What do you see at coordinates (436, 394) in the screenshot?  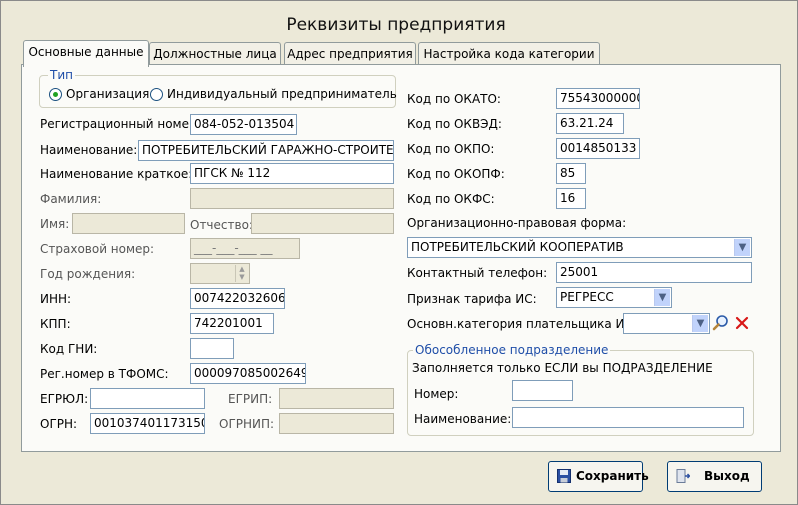 I see `subdivision-number-label: Номер:` at bounding box center [436, 394].